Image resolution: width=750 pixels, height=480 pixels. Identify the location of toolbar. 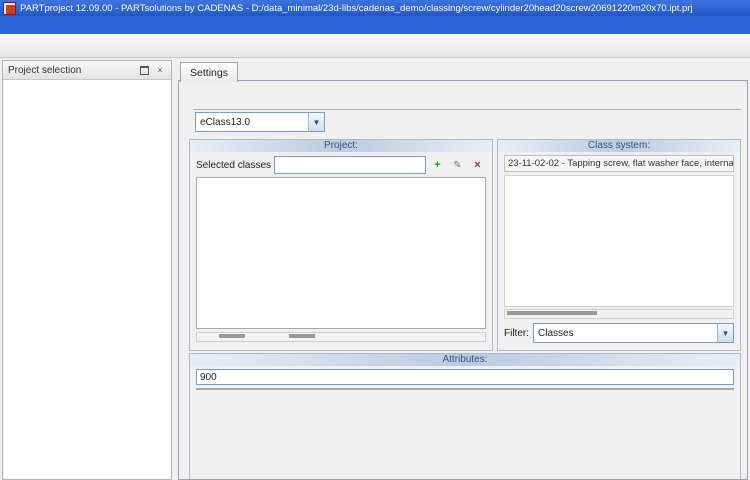
(375, 46).